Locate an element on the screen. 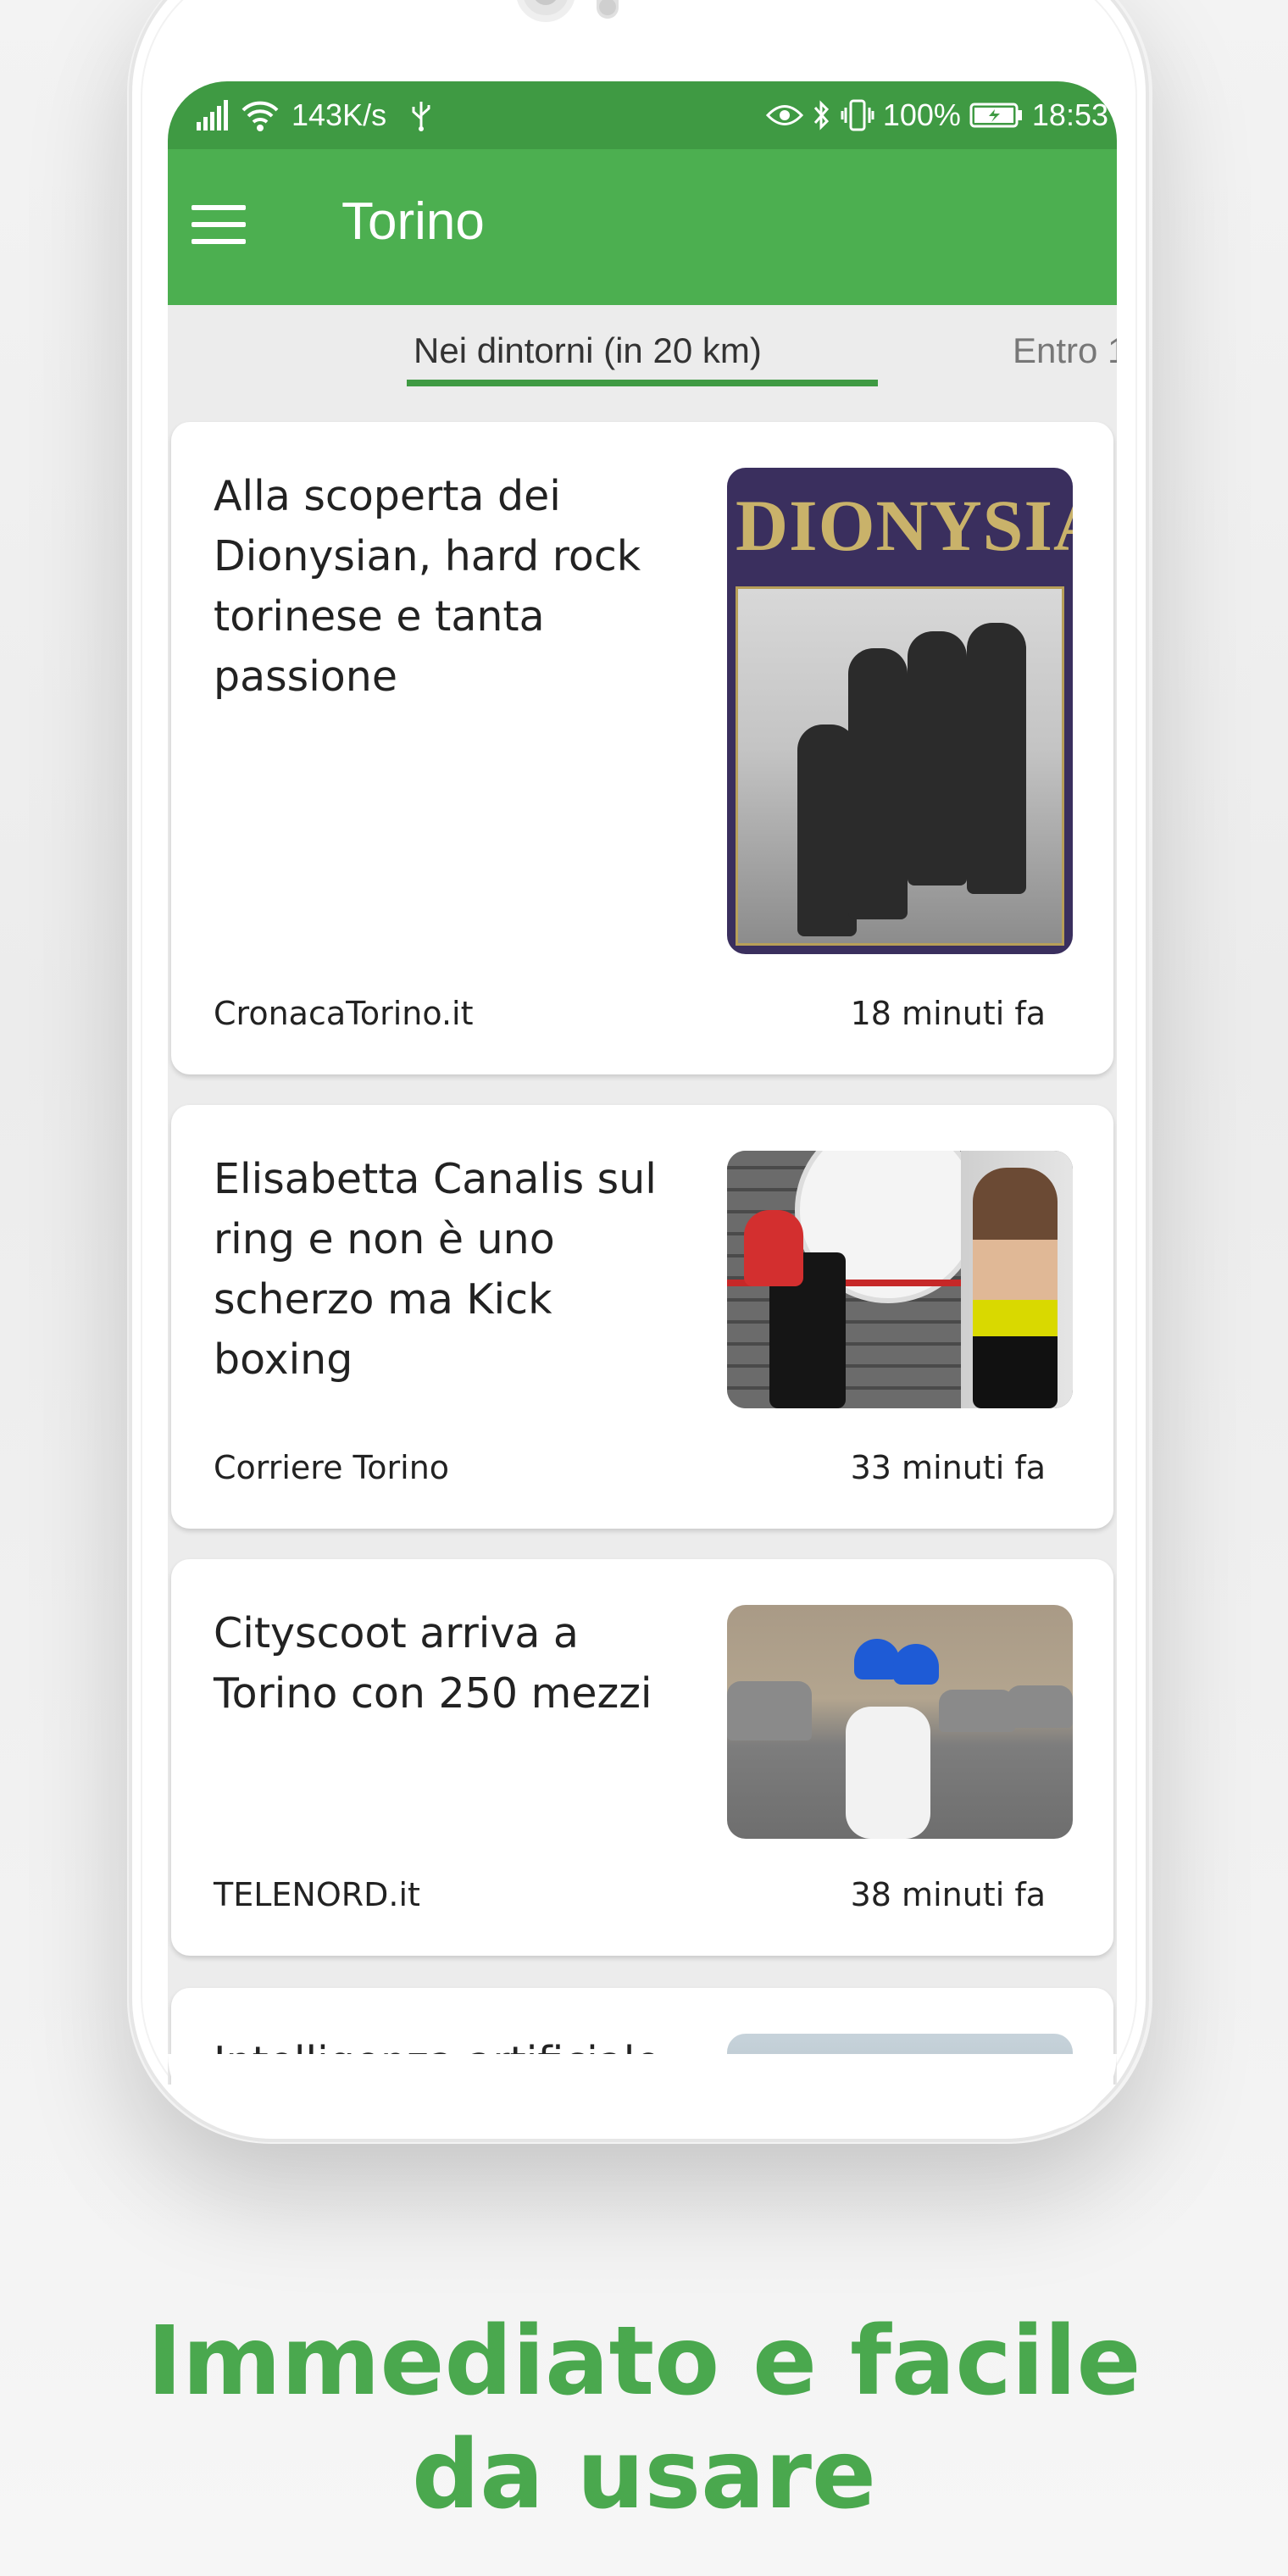 The height and width of the screenshot is (2576, 1288). tab-nearby: Nei dintorni (in 20 km) is located at coordinates (588, 350).